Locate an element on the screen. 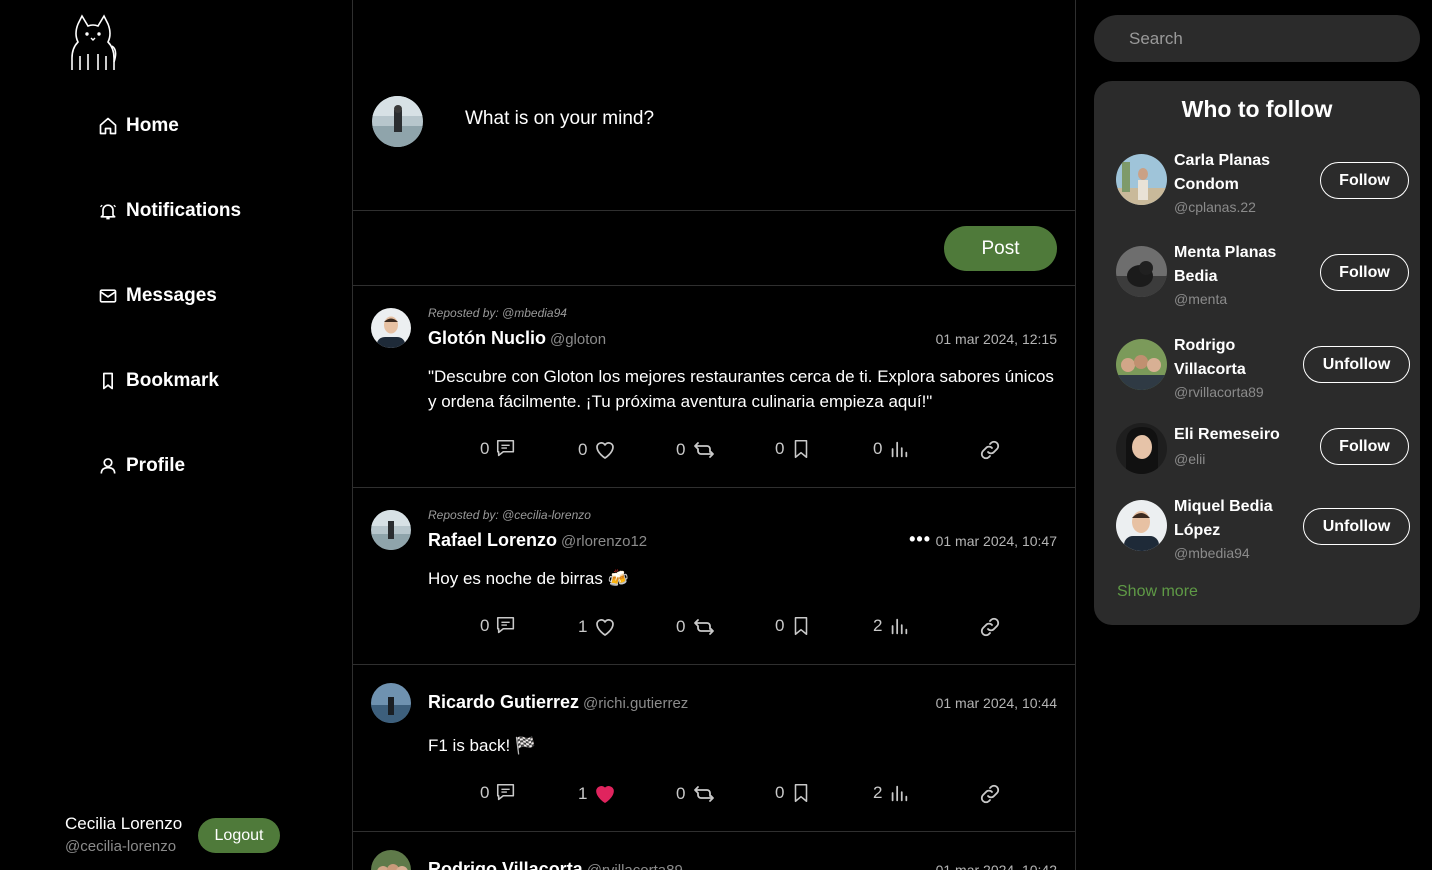 Image resolution: width=1432 pixels, height=870 pixels. post-author-name: Rodrigo Villacorta is located at coordinates (505, 864).